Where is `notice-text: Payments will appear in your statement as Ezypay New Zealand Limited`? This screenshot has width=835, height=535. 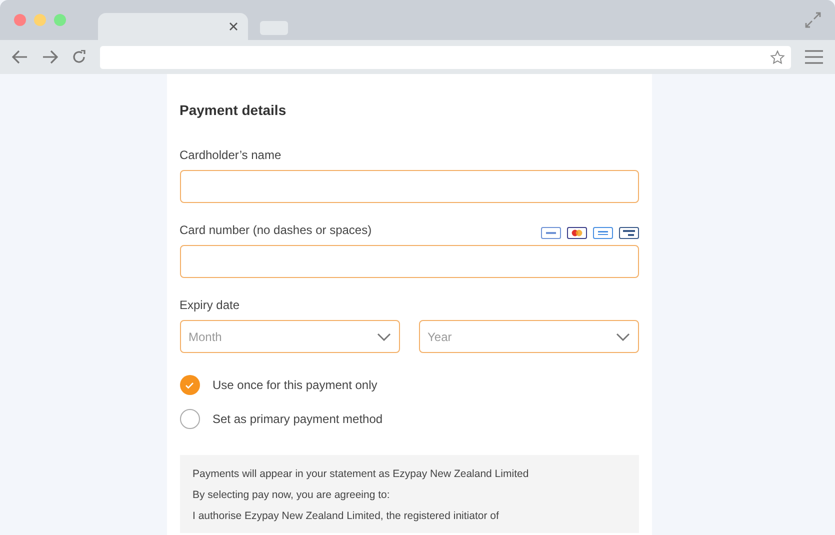
notice-text: Payments will appear in your statement as Ezypay New Zealand Limited is located at coordinates (361, 474).